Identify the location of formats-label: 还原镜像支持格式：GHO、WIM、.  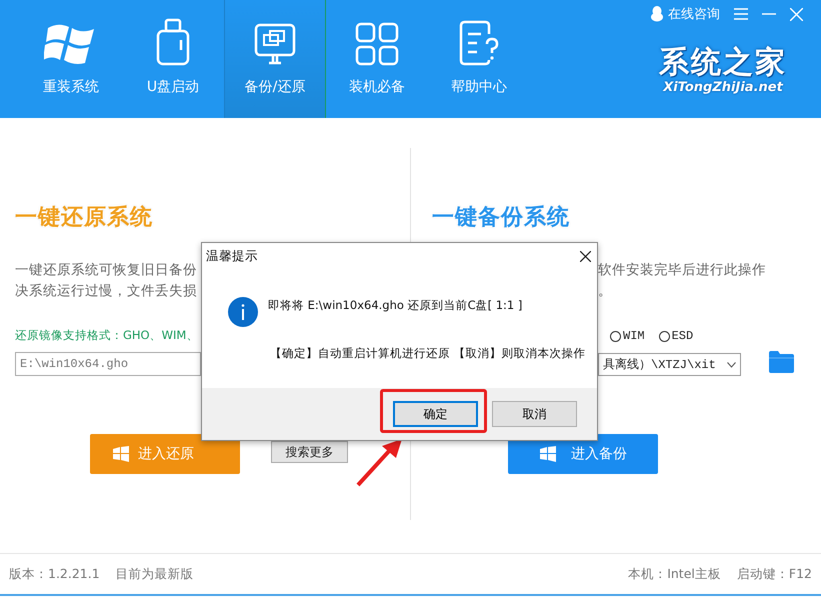
(106, 335).